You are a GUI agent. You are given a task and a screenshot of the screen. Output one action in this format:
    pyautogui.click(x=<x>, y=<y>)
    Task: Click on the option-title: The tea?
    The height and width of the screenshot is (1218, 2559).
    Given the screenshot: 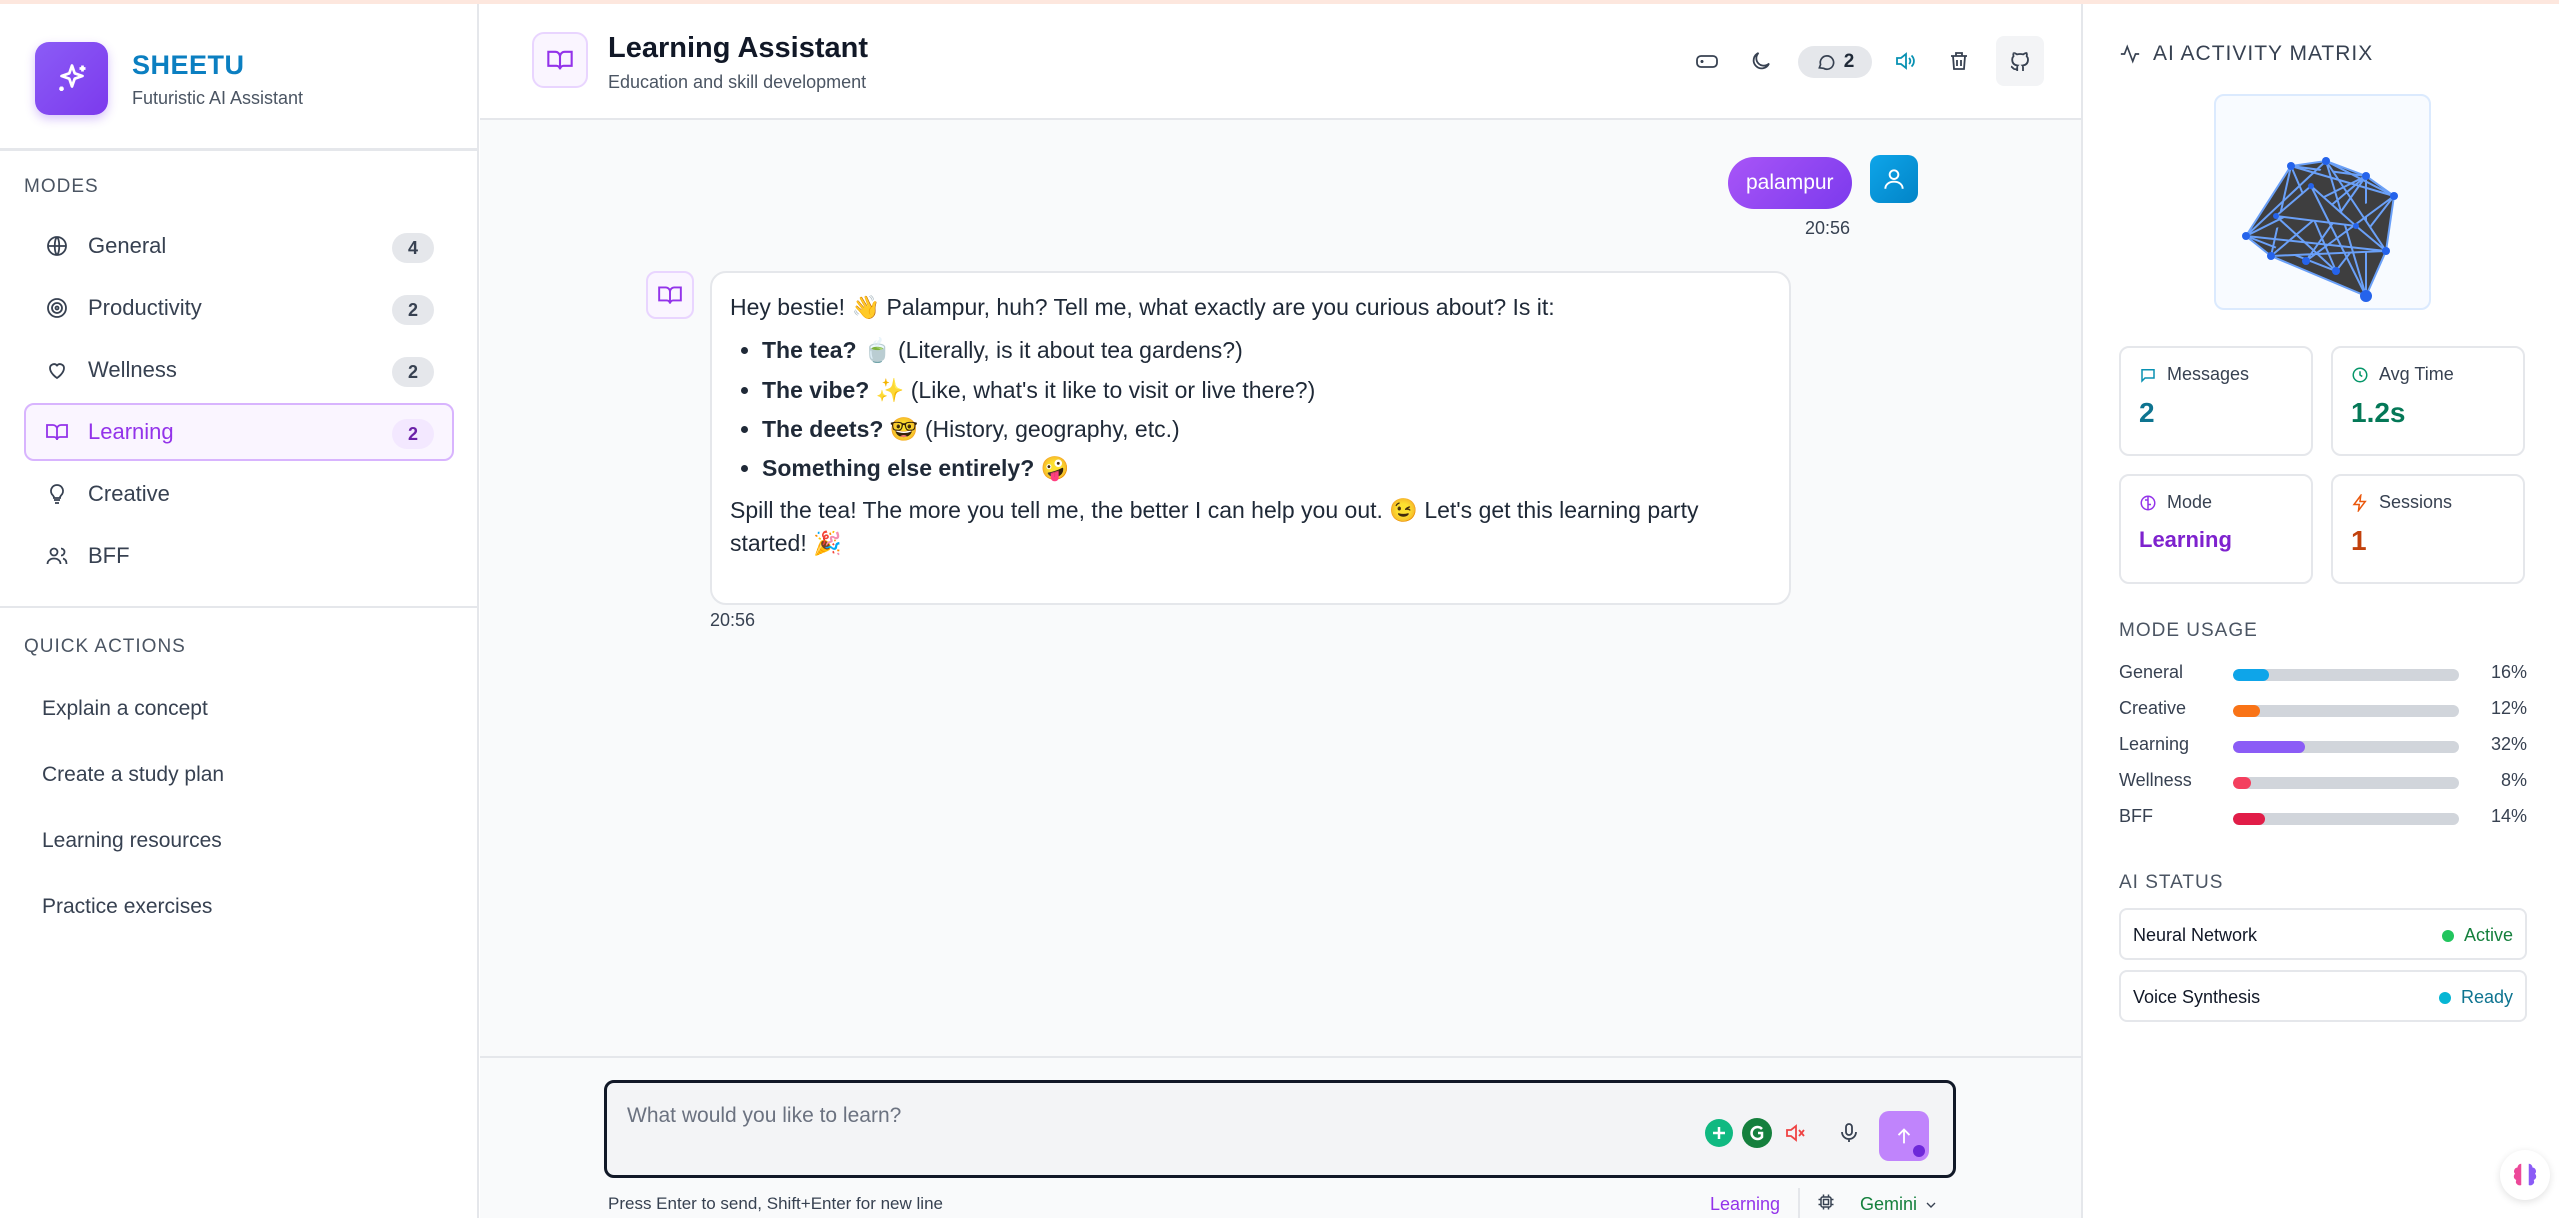 What is the action you would take?
    pyautogui.click(x=809, y=350)
    